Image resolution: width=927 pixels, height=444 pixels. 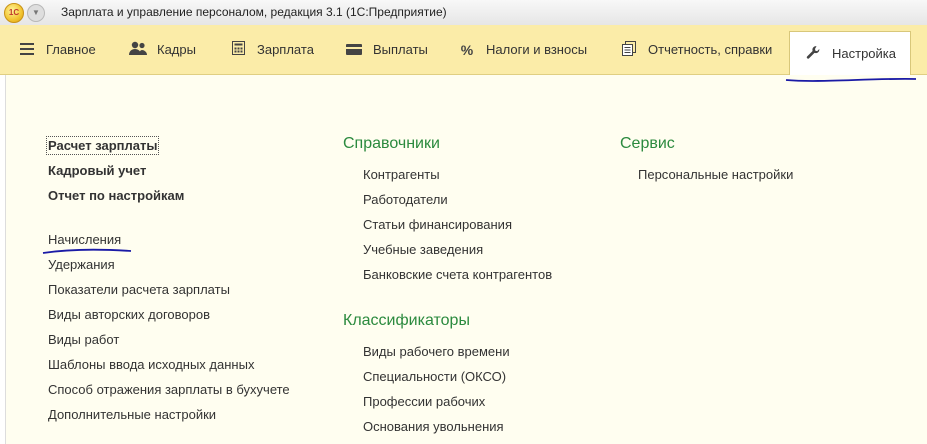 I want to click on link-specialties-okso: Специальности (ОКСО), so click(x=434, y=376).